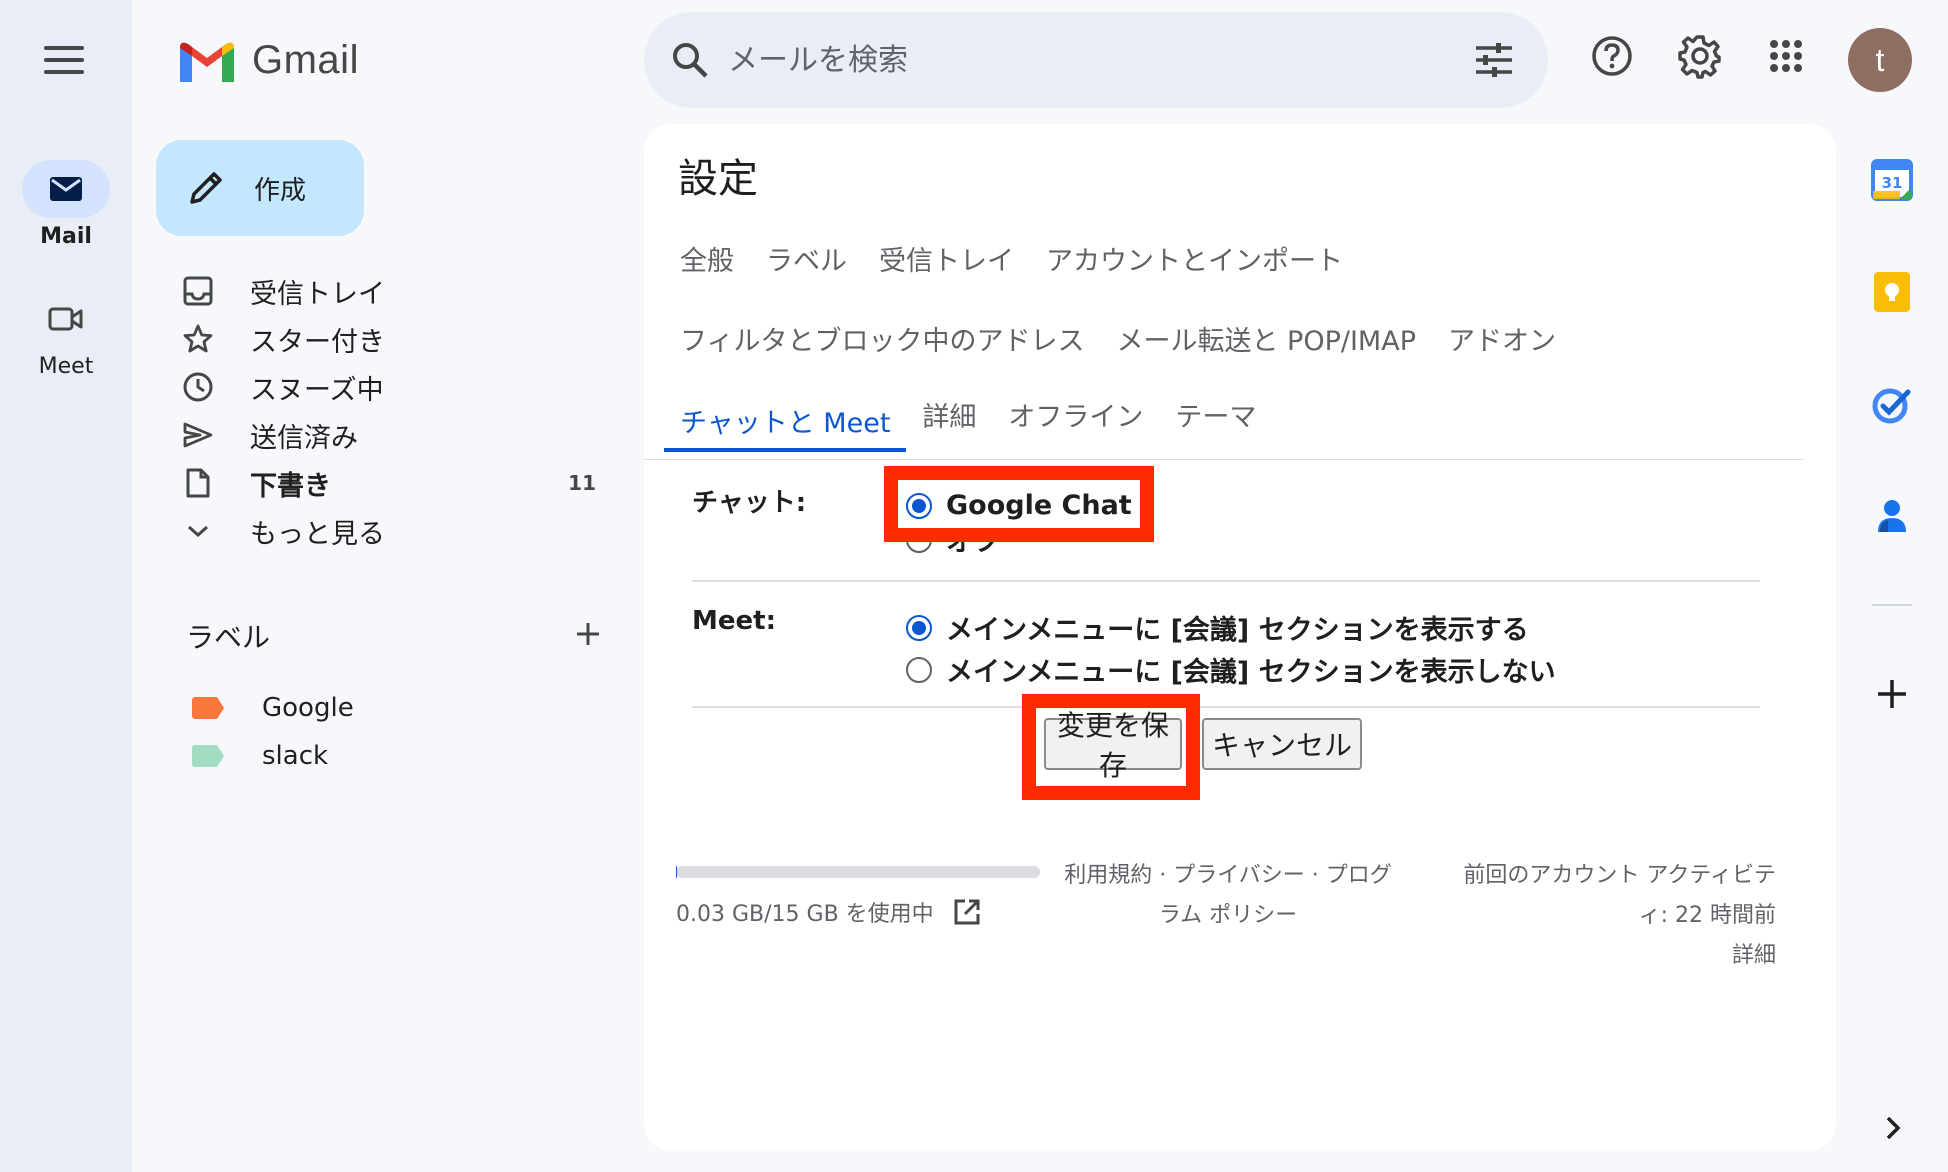 The height and width of the screenshot is (1172, 1948). Describe the element at coordinates (858, 872) in the screenshot. I see `storage-usage-bar` at that location.